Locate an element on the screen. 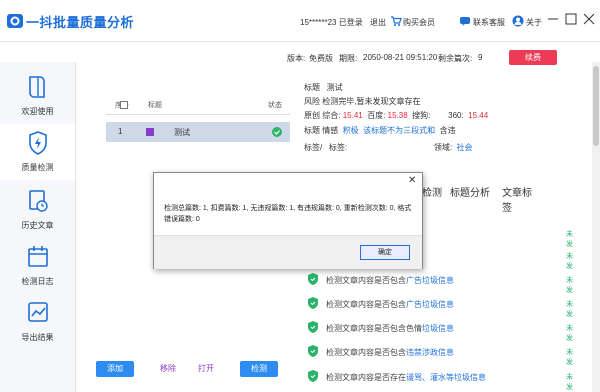 The width and height of the screenshot is (600, 392). expire-value: 2050-08-21 09:51:20 is located at coordinates (400, 57).